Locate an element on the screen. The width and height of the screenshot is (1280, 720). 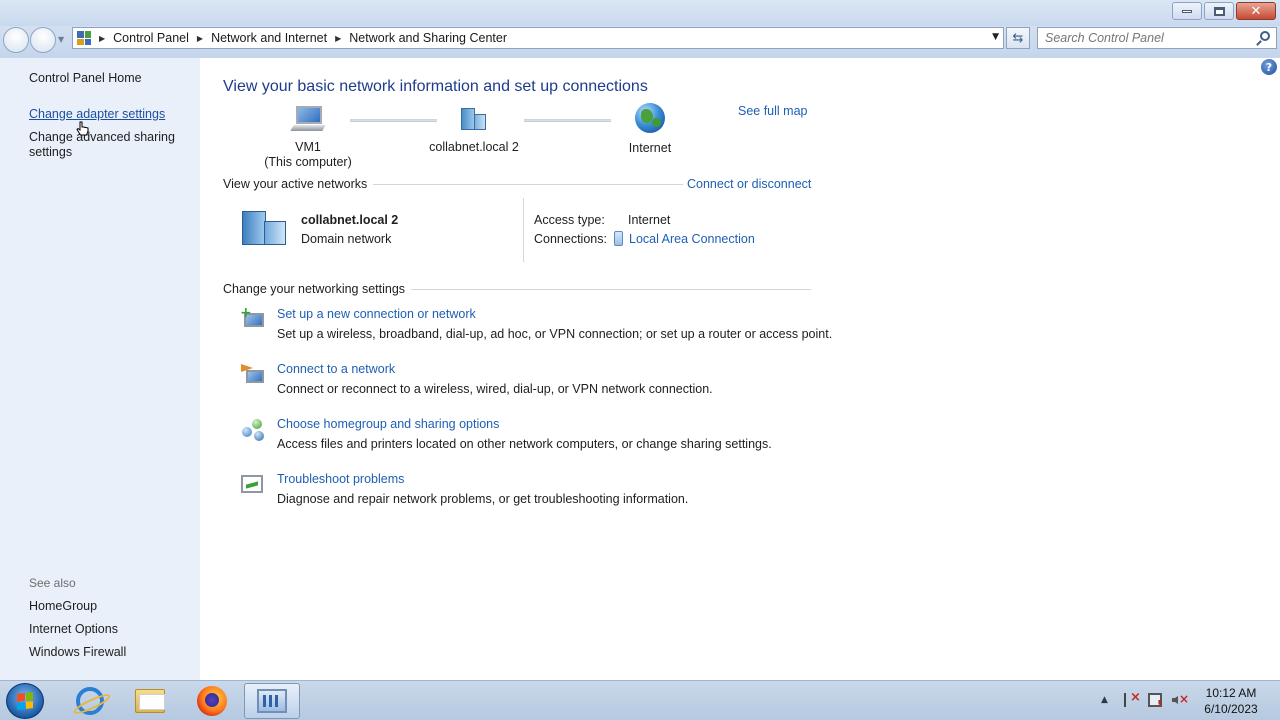
access-type-value: Internet is located at coordinates (649, 220).